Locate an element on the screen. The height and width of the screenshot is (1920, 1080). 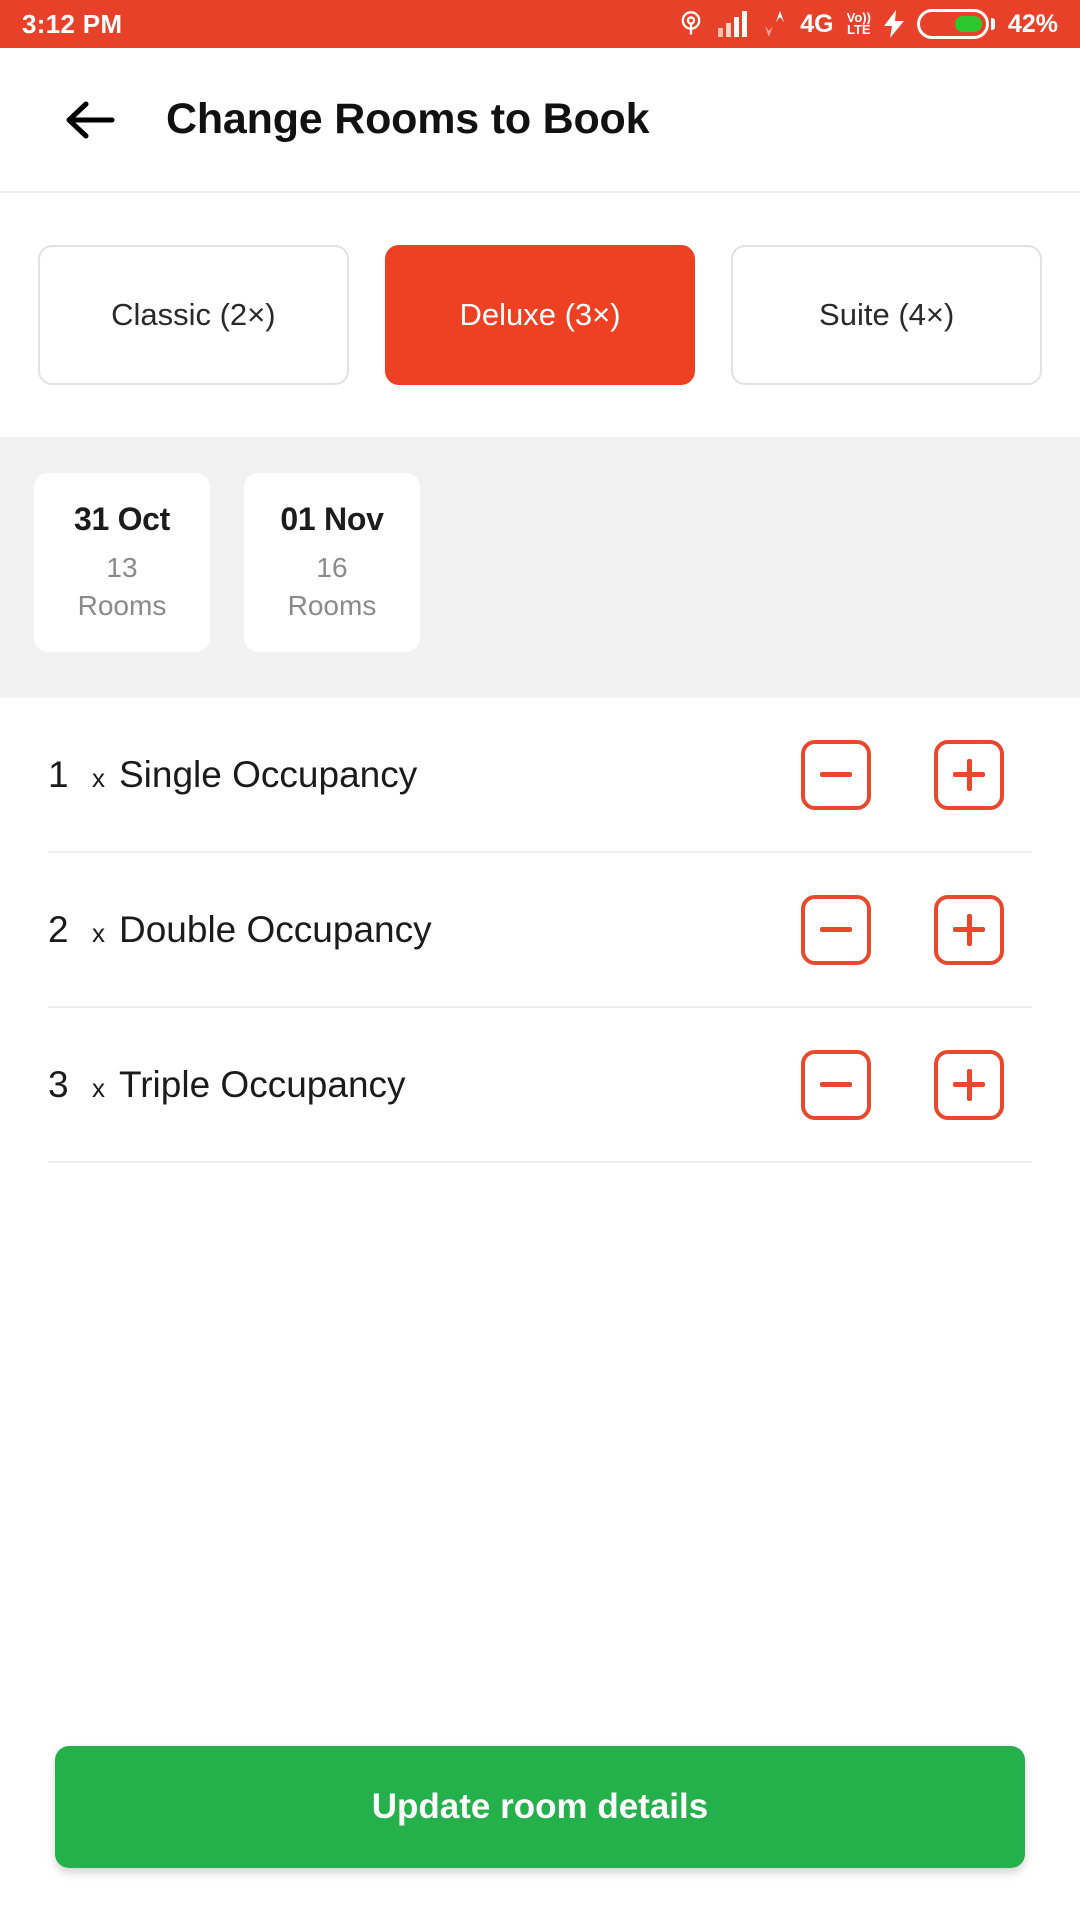
page-header: Change Rooms to Book is located at coordinates (540, 120).